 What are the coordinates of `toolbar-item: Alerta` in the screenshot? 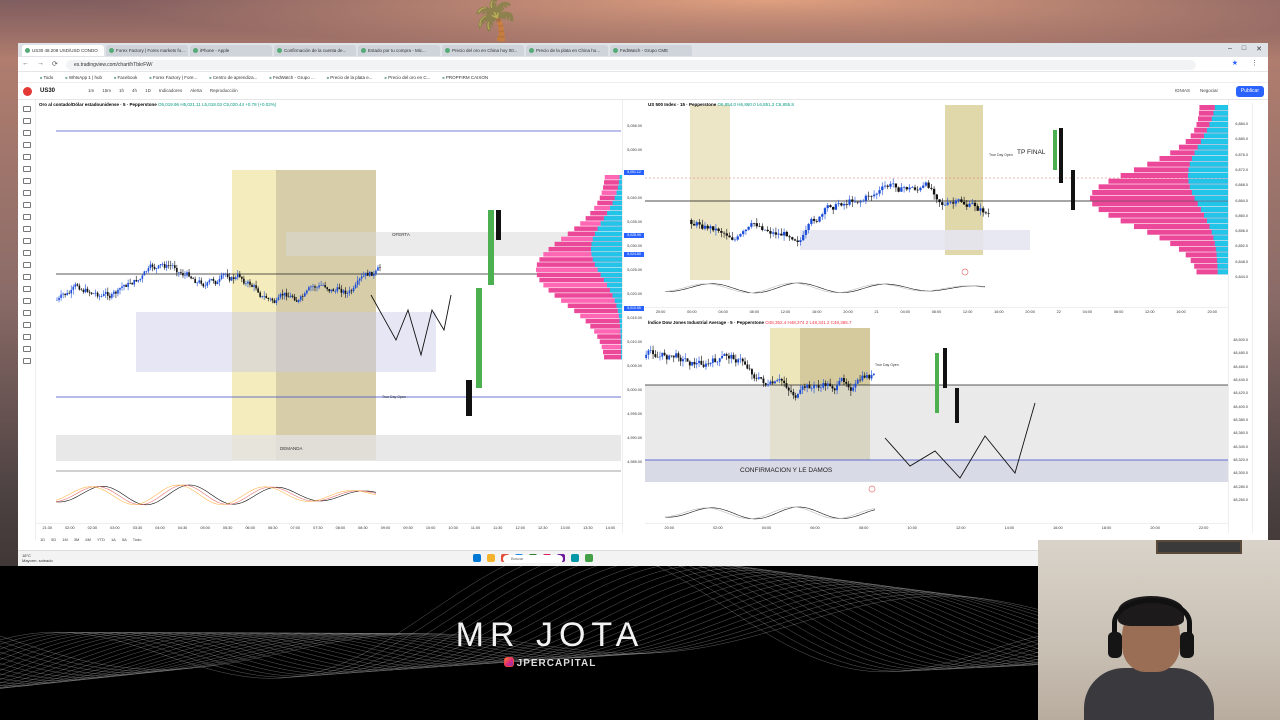 It's located at (196, 90).